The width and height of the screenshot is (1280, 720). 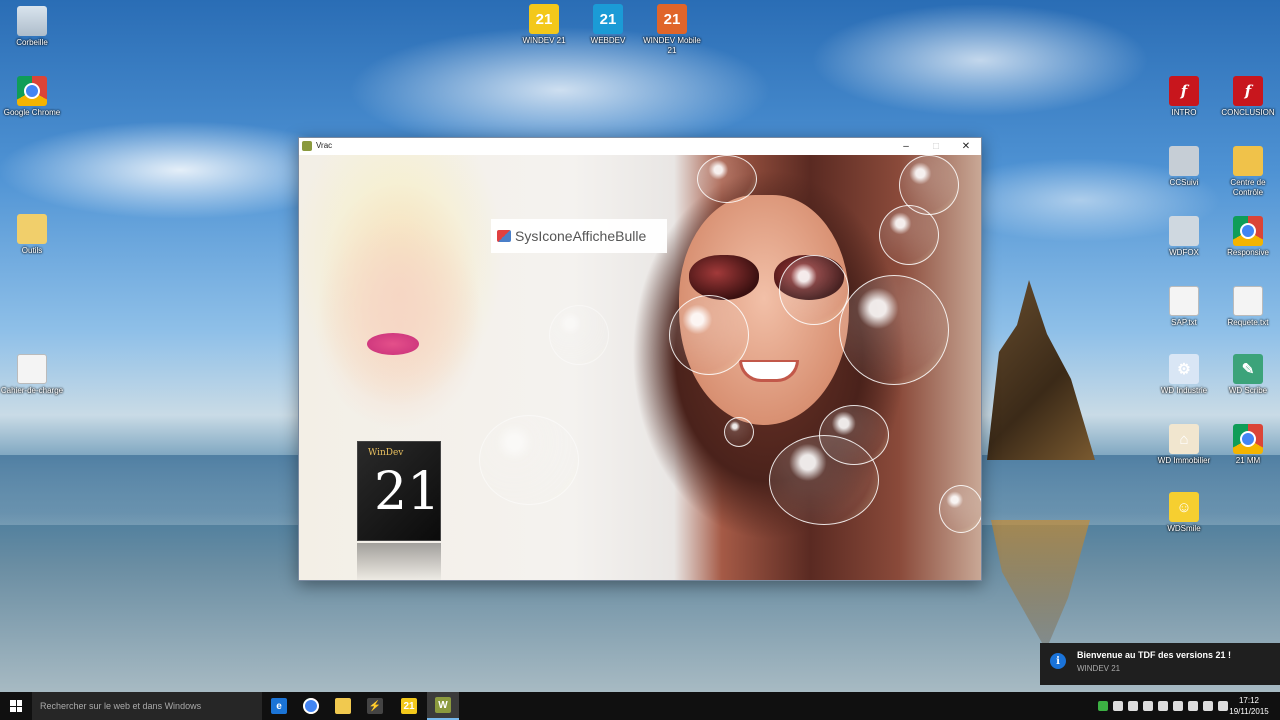 What do you see at coordinates (32, 390) in the screenshot?
I see `desktop-icon-label: Cahier-de-charge` at bounding box center [32, 390].